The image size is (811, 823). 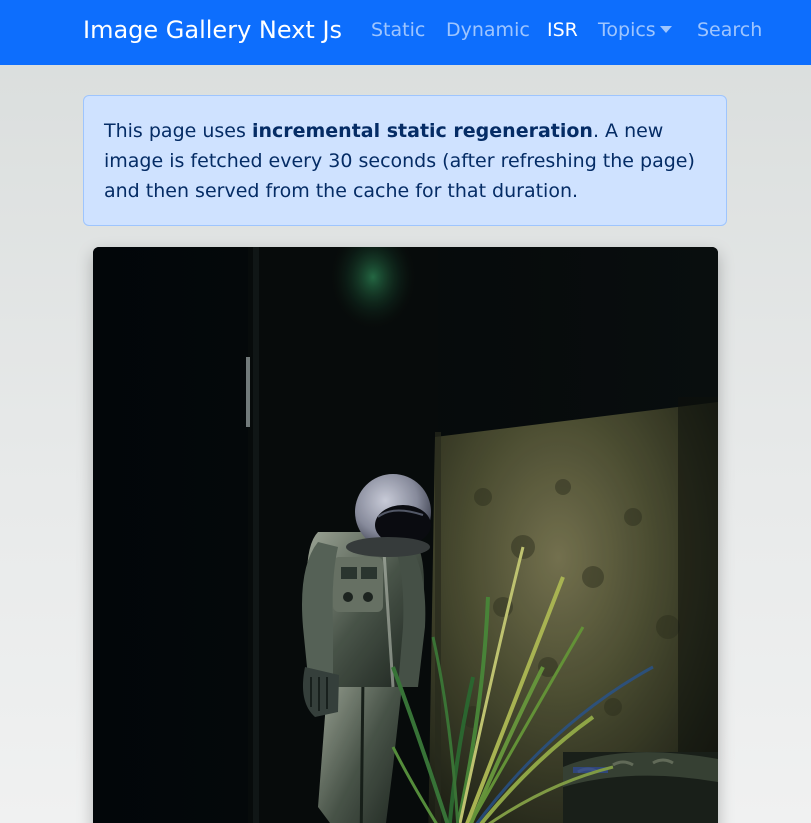 What do you see at coordinates (665, 29) in the screenshot?
I see `caret-down-icon` at bounding box center [665, 29].